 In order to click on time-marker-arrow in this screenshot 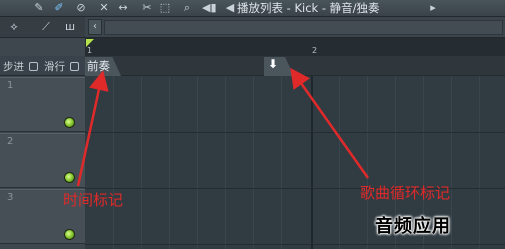, I will do `click(92, 128)`.